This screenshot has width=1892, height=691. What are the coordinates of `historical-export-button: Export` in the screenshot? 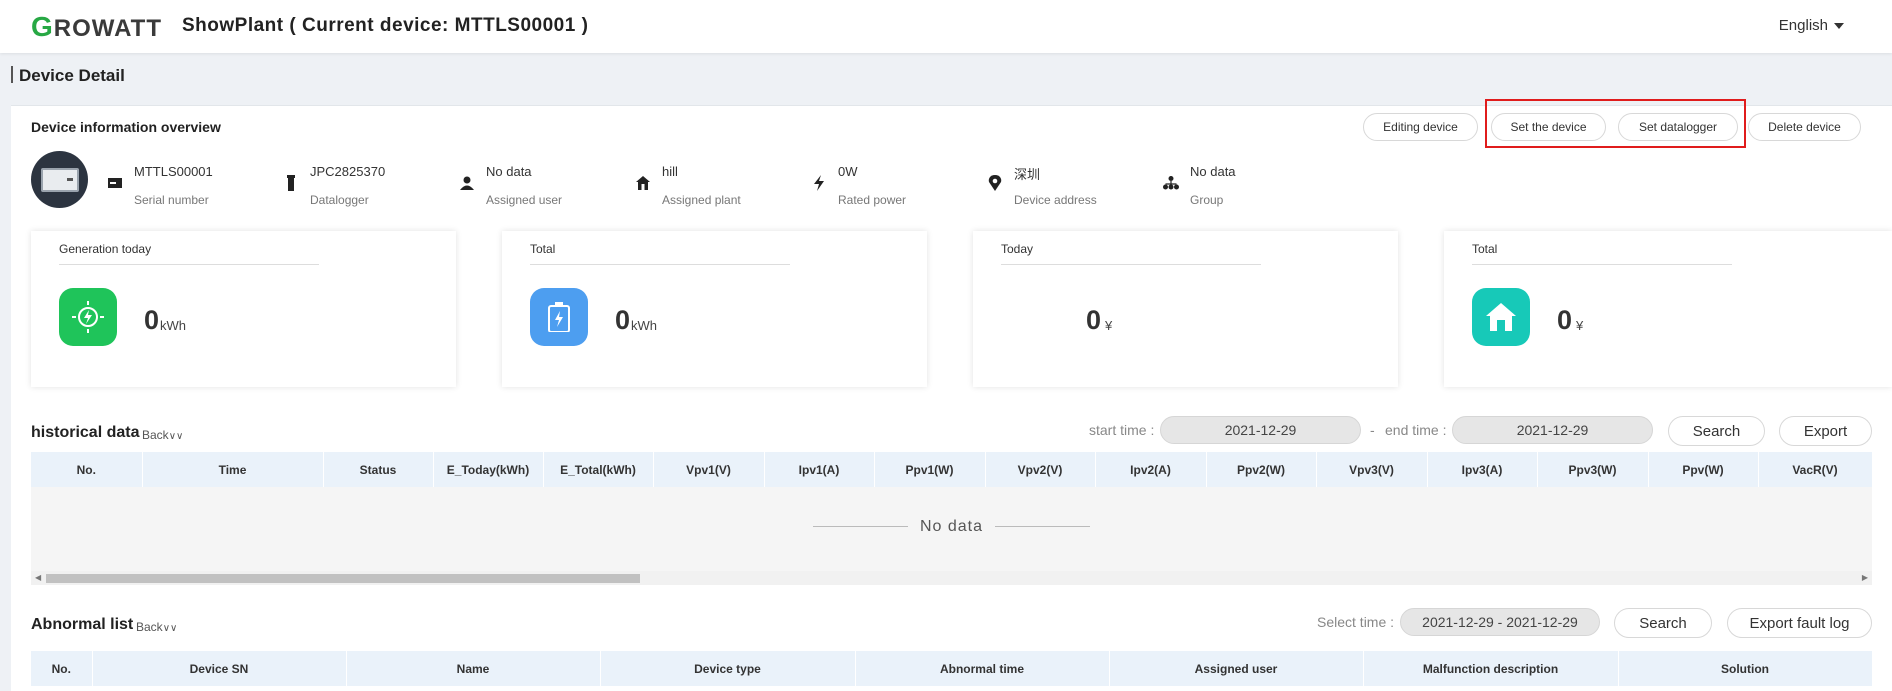 It's located at (1825, 431).